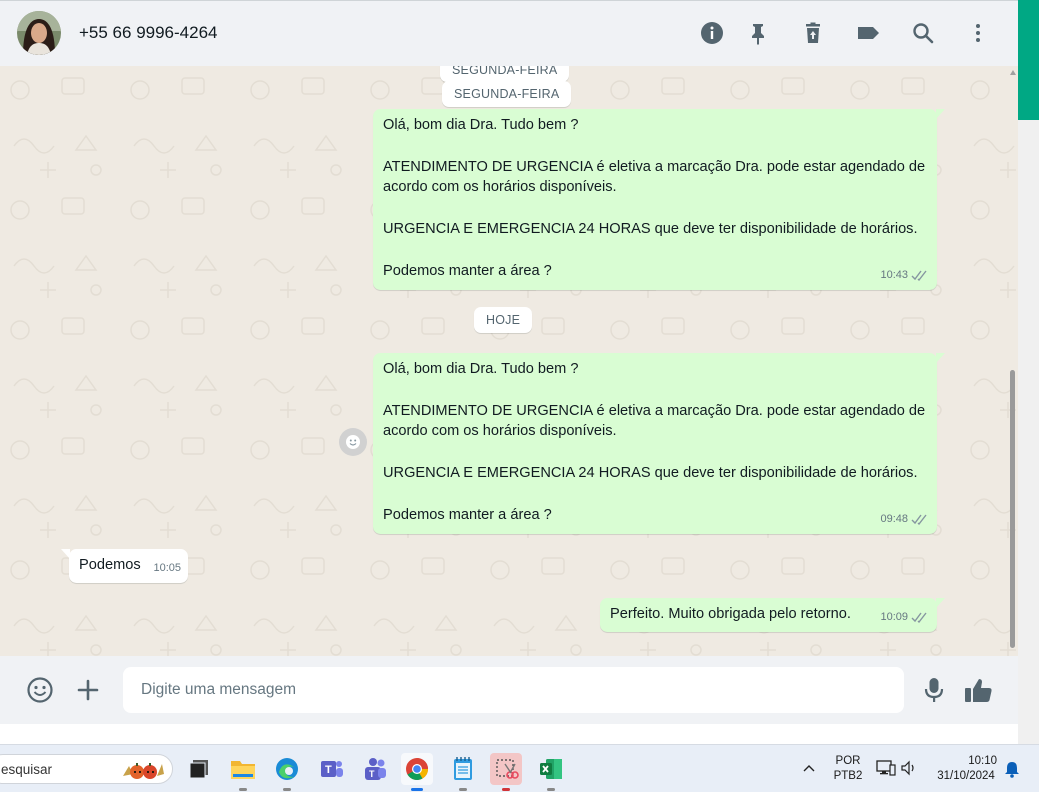 The width and height of the screenshot is (1039, 792). What do you see at coordinates (88, 690) in the screenshot?
I see `attach-plus-icon` at bounding box center [88, 690].